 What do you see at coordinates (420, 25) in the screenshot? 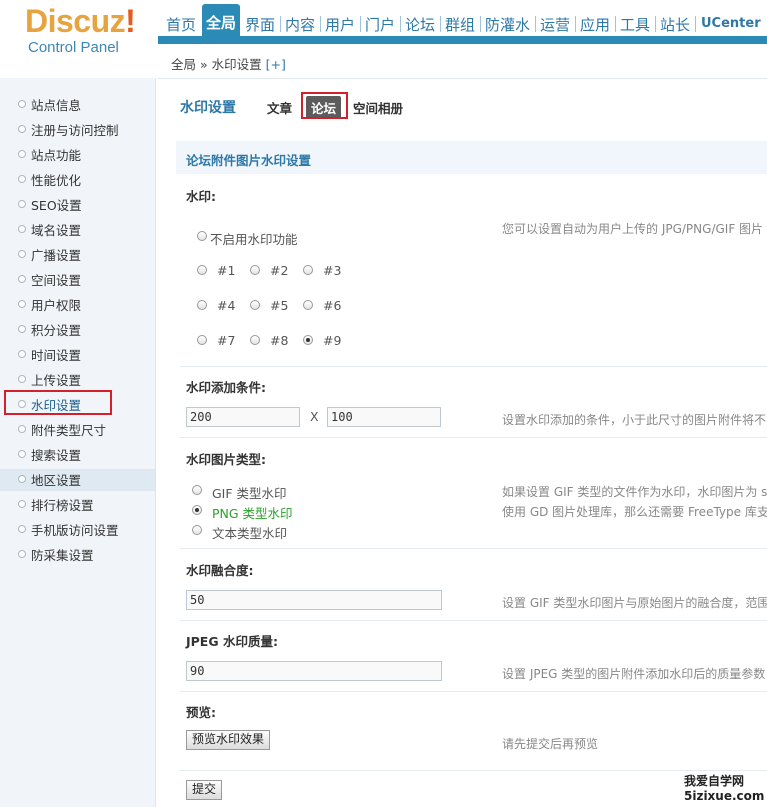
I see `nav-forum: 论坛` at bounding box center [420, 25].